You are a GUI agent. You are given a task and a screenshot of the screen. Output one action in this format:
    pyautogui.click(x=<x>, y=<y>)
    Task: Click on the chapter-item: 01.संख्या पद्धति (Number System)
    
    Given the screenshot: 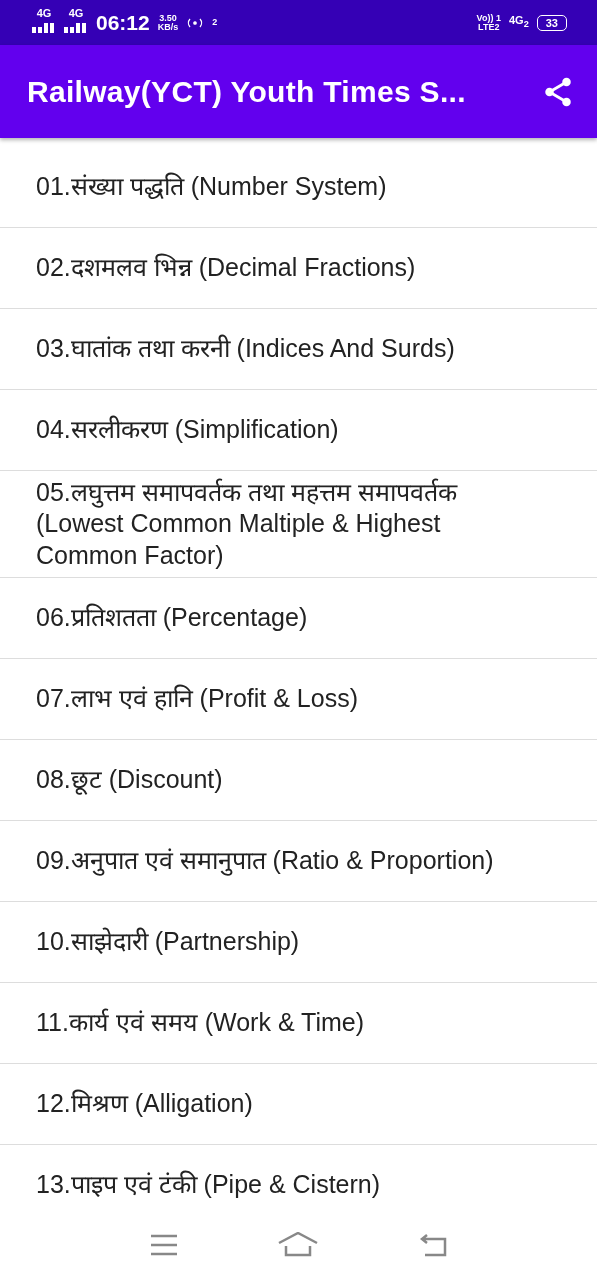 What is the action you would take?
    pyautogui.click(x=298, y=187)
    